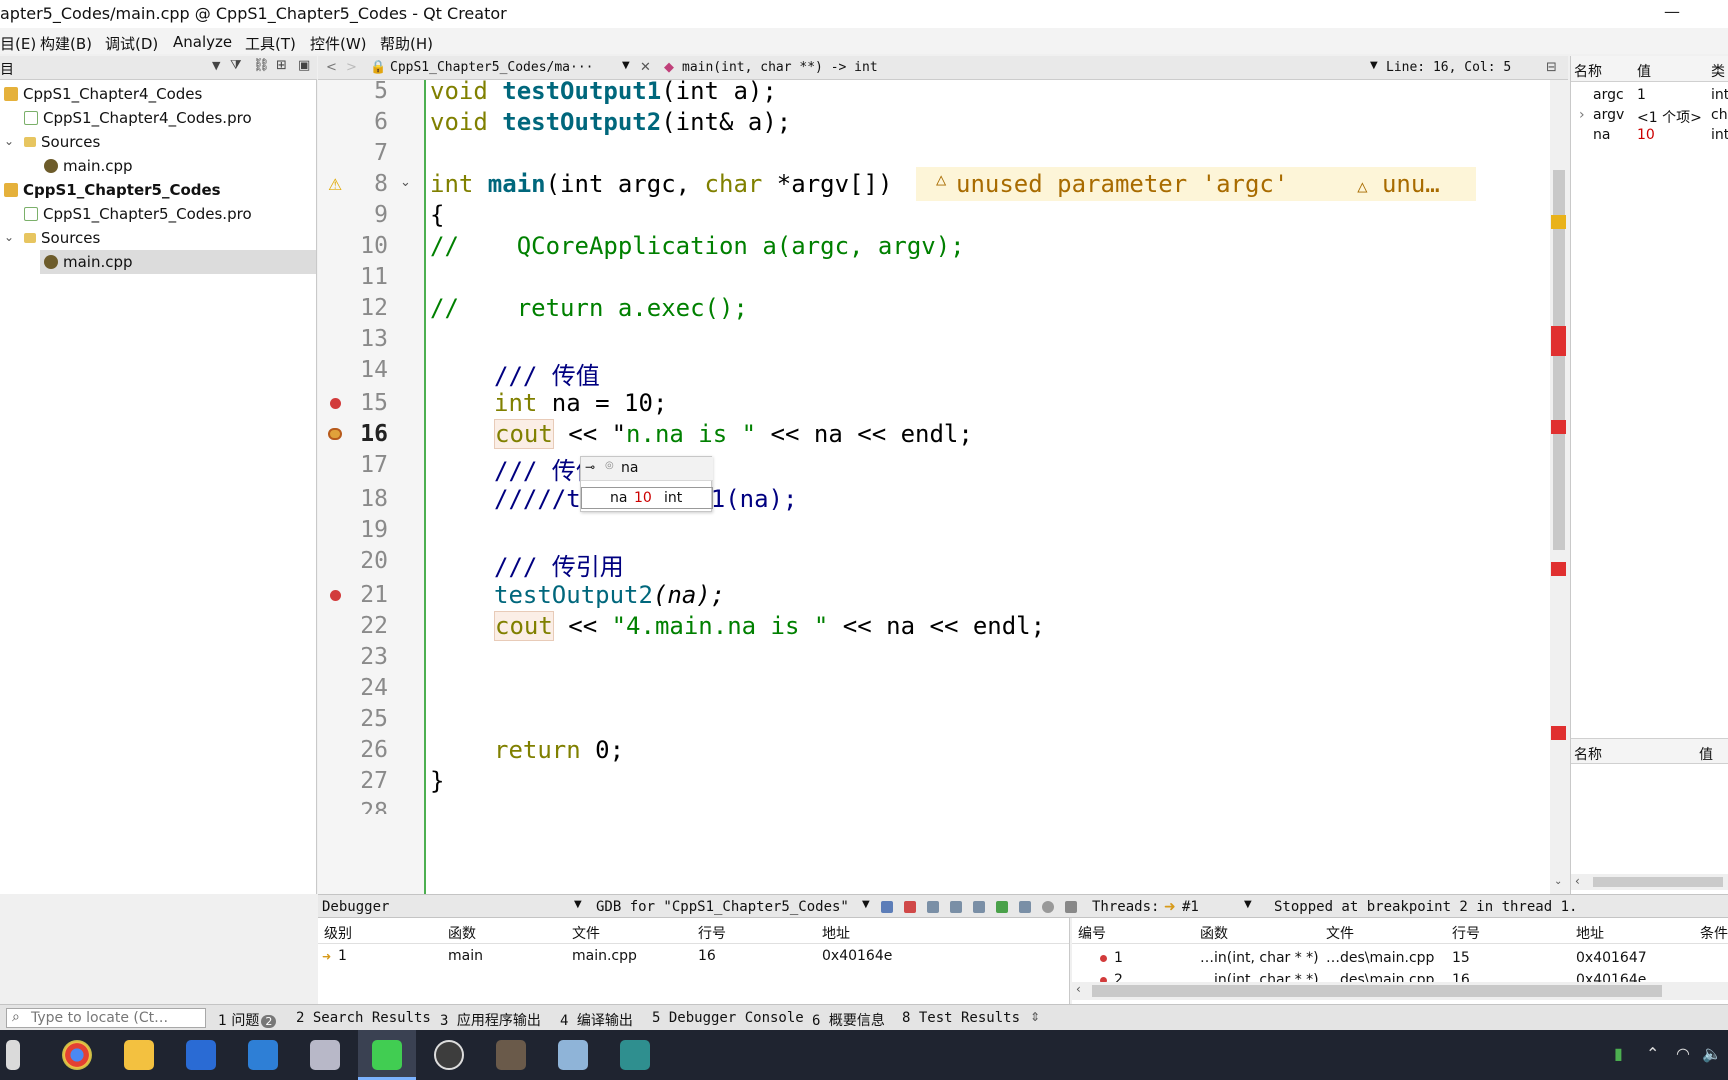 This screenshot has height=1080, width=1728. What do you see at coordinates (338, 43) in the screenshot?
I see `menu-controls: 控件(W)` at bounding box center [338, 43].